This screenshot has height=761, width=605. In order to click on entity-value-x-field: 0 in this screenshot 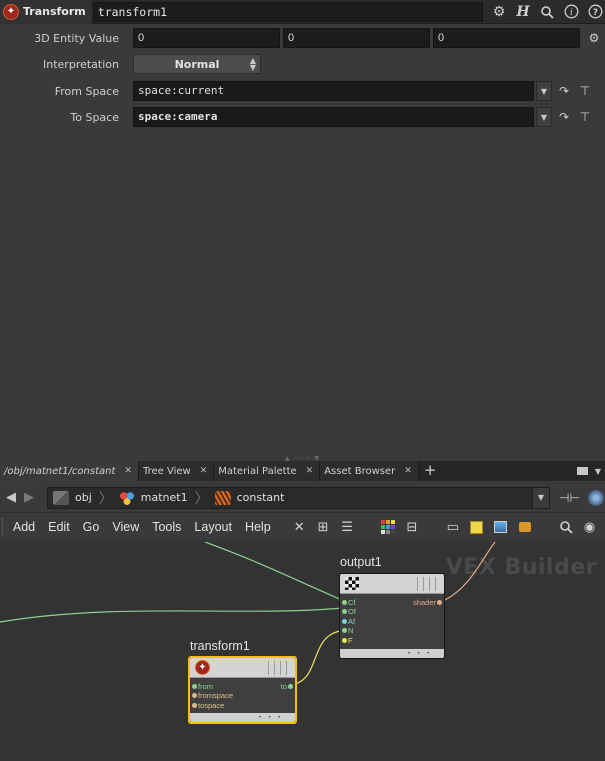, I will do `click(206, 38)`.